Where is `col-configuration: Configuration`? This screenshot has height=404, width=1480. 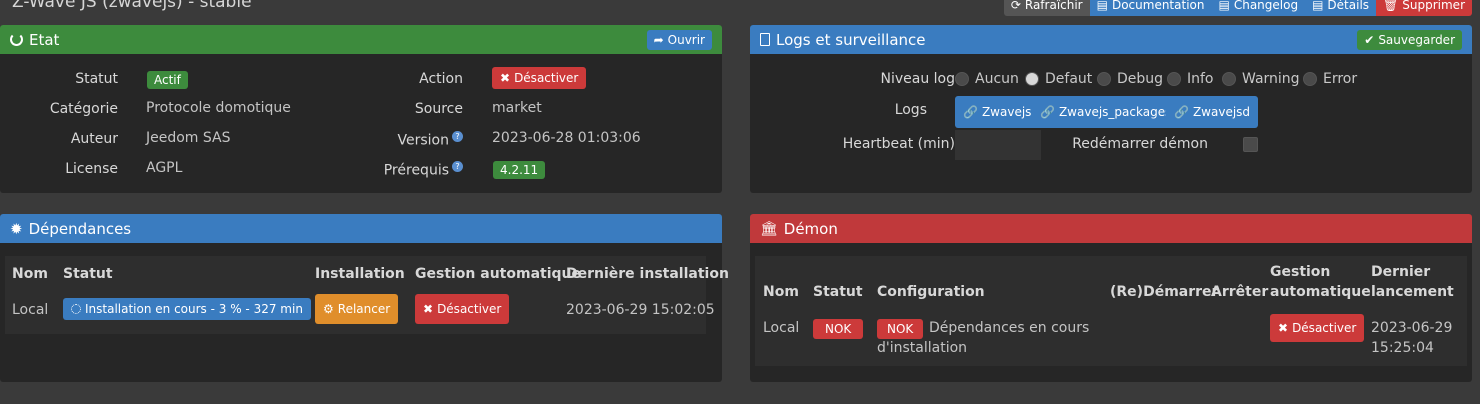 col-configuration: Configuration is located at coordinates (931, 292).